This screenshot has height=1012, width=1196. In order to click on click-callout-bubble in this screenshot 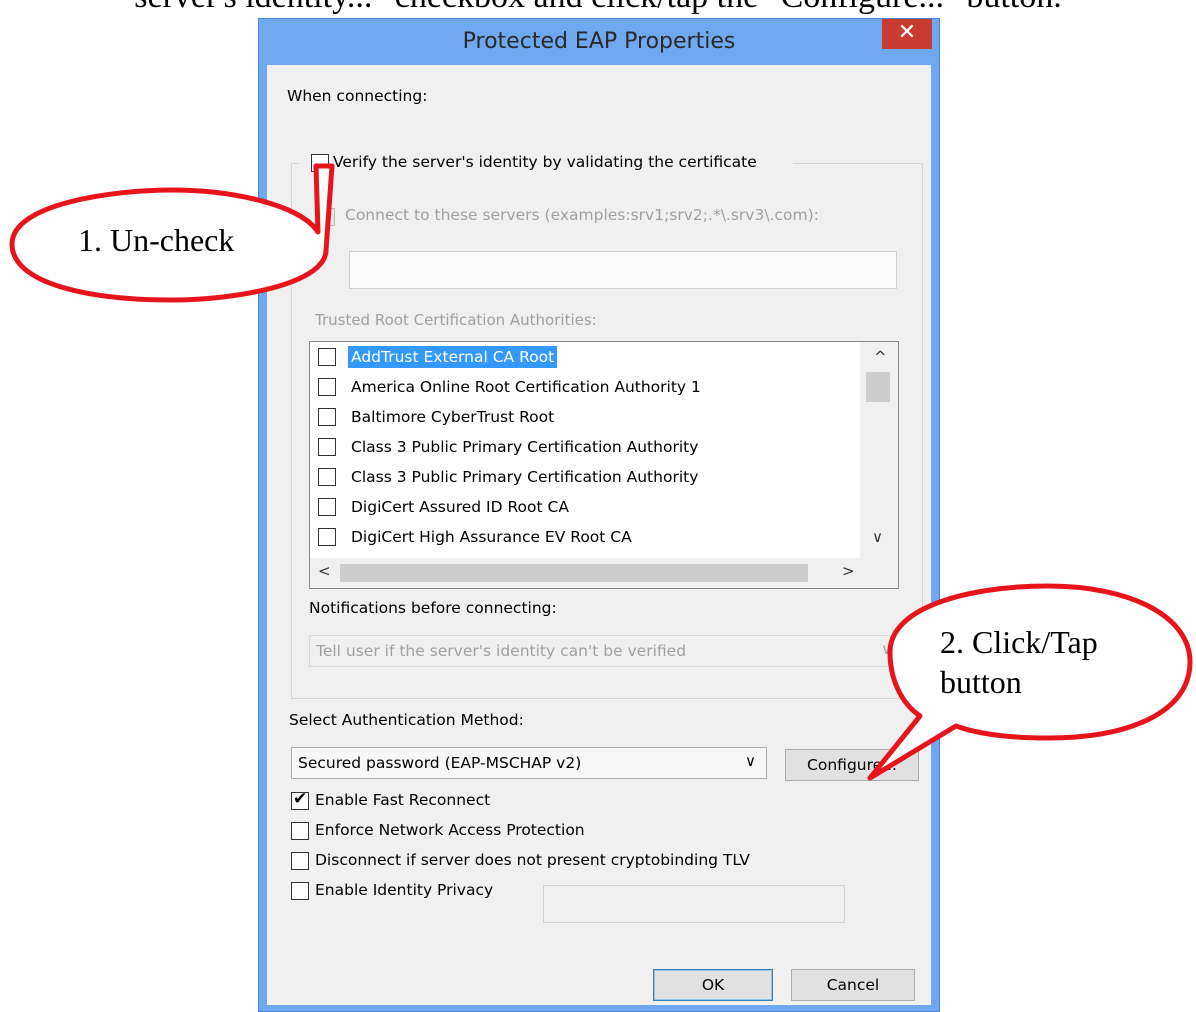, I will do `click(1030, 682)`.